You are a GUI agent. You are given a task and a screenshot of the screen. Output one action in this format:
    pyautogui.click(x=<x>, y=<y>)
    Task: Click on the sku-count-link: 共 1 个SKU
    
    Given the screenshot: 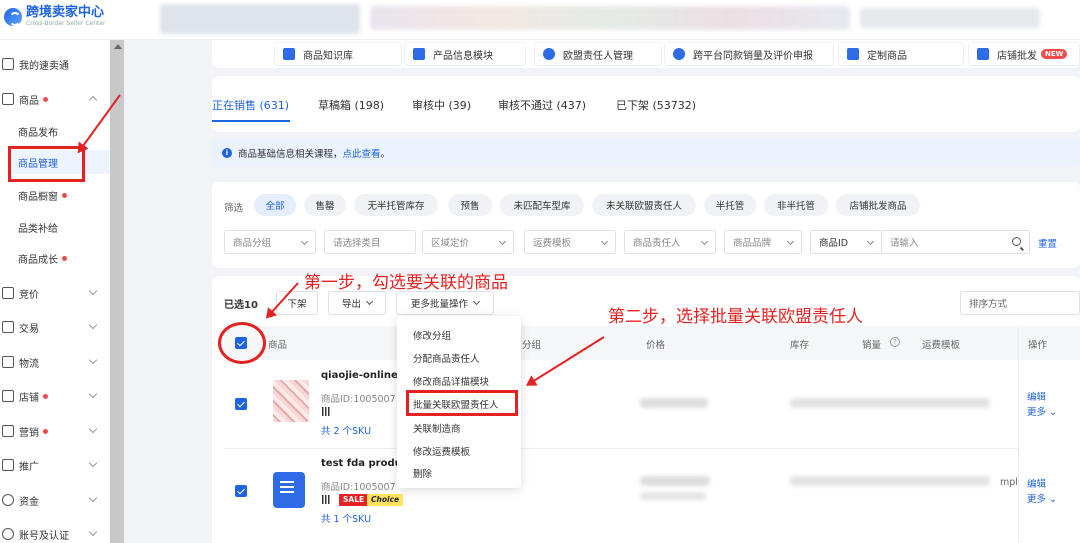 What is the action you would take?
    pyautogui.click(x=346, y=518)
    